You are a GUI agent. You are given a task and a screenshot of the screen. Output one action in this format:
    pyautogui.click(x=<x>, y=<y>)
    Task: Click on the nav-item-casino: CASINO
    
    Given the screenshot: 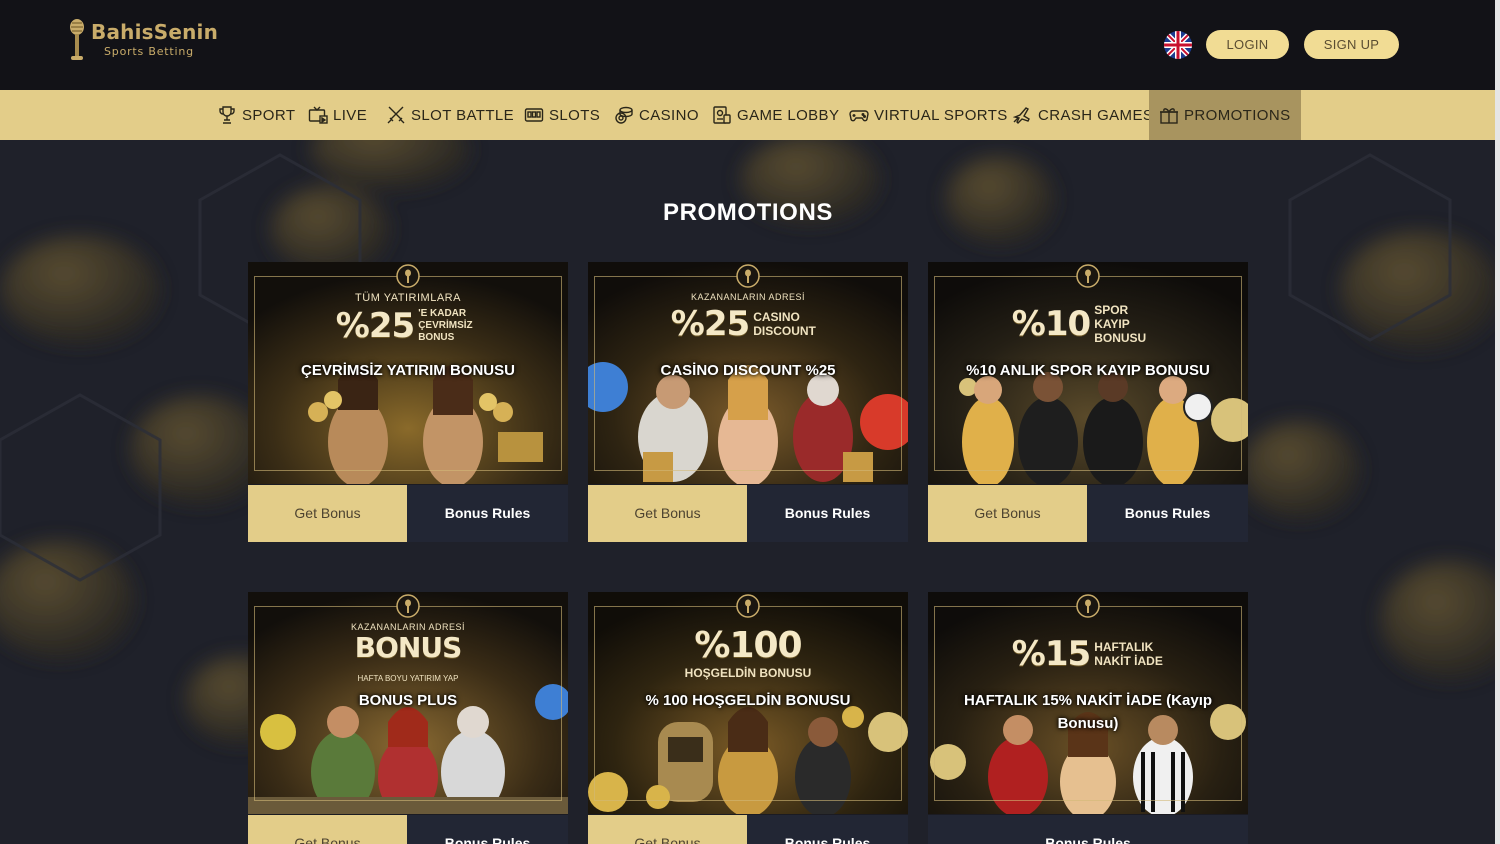 What is the action you would take?
    pyautogui.click(x=656, y=115)
    